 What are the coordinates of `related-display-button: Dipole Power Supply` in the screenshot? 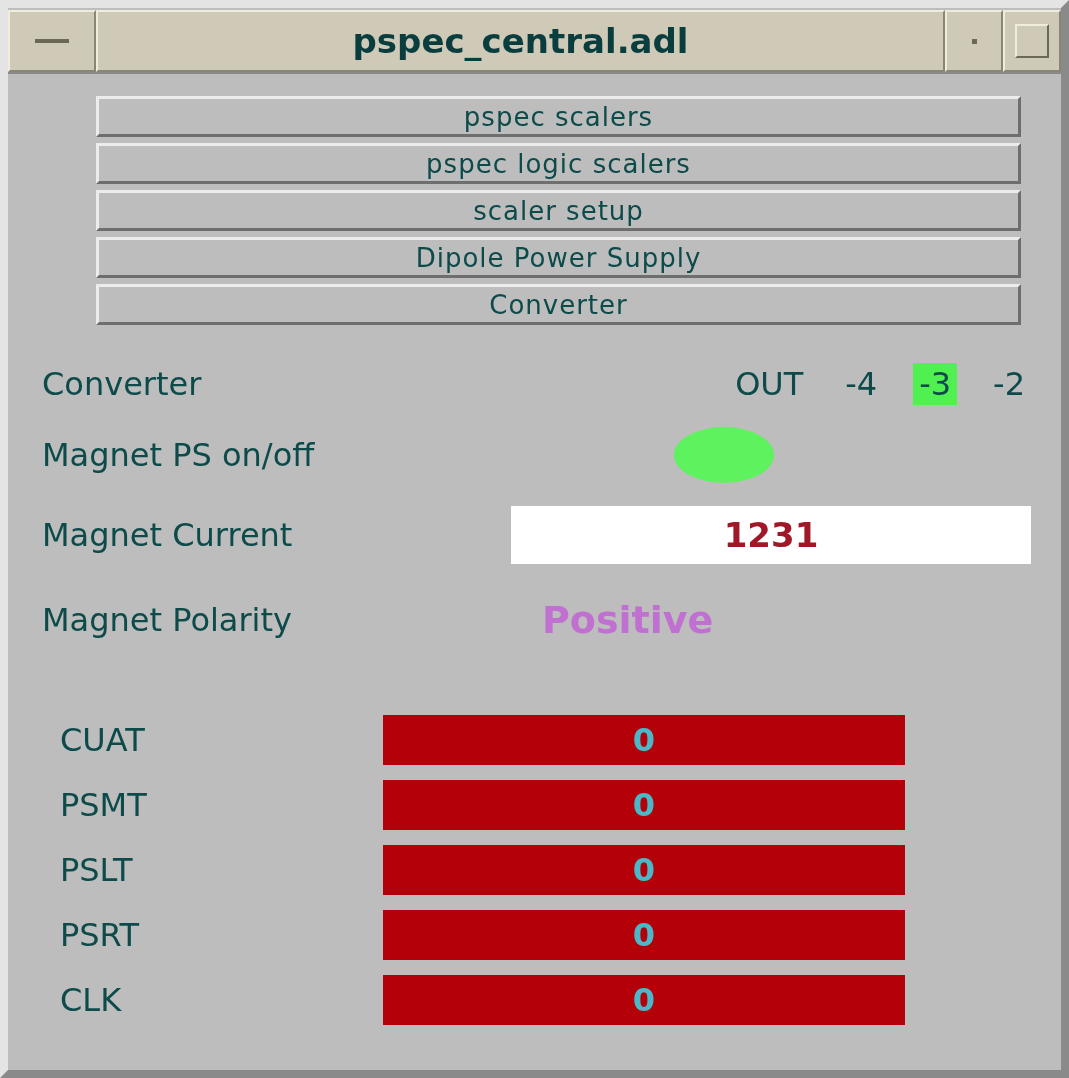 It's located at (558, 257).